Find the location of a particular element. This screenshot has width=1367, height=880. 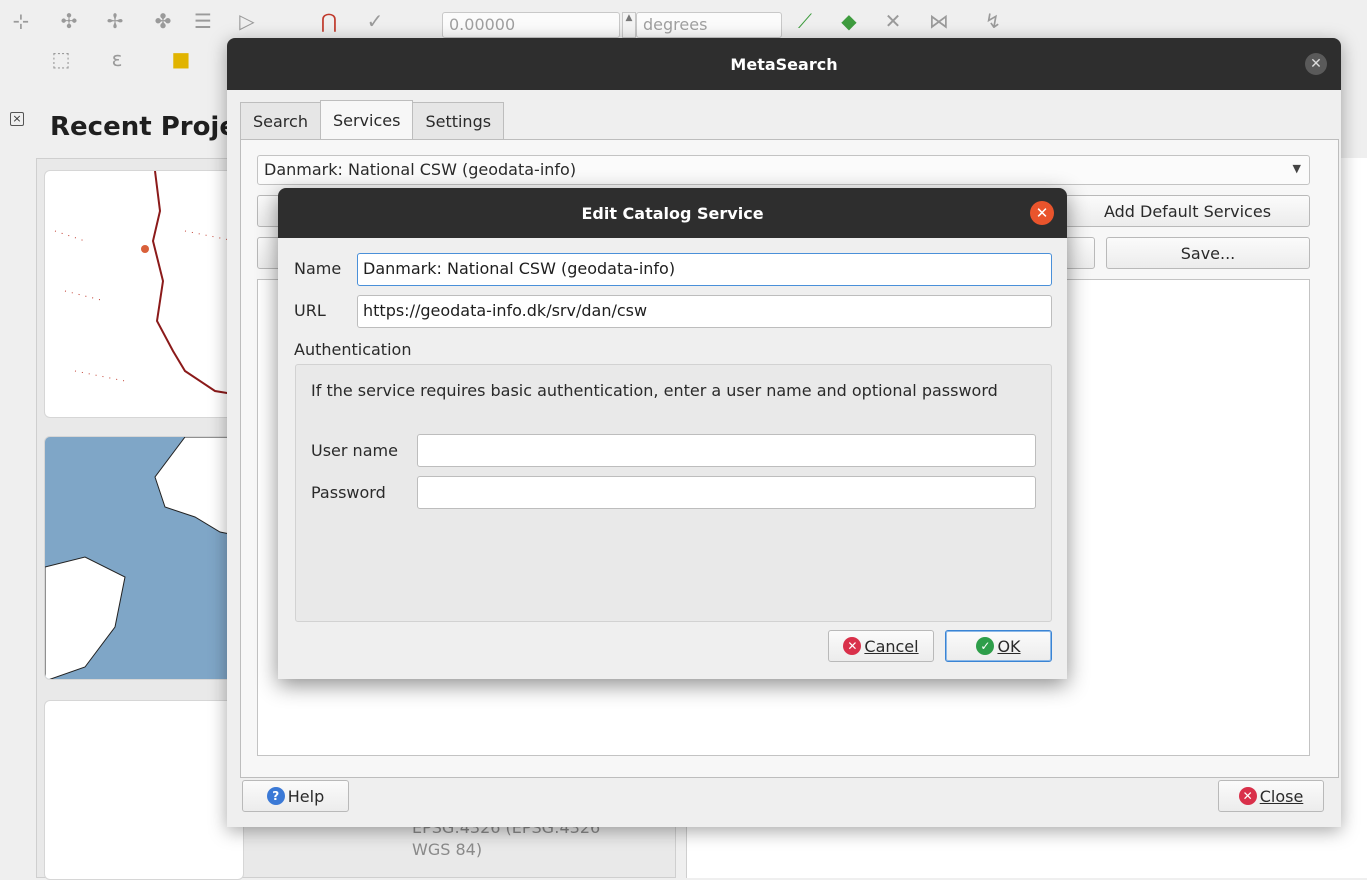

close-panel-icon: × is located at coordinates (17, 119).